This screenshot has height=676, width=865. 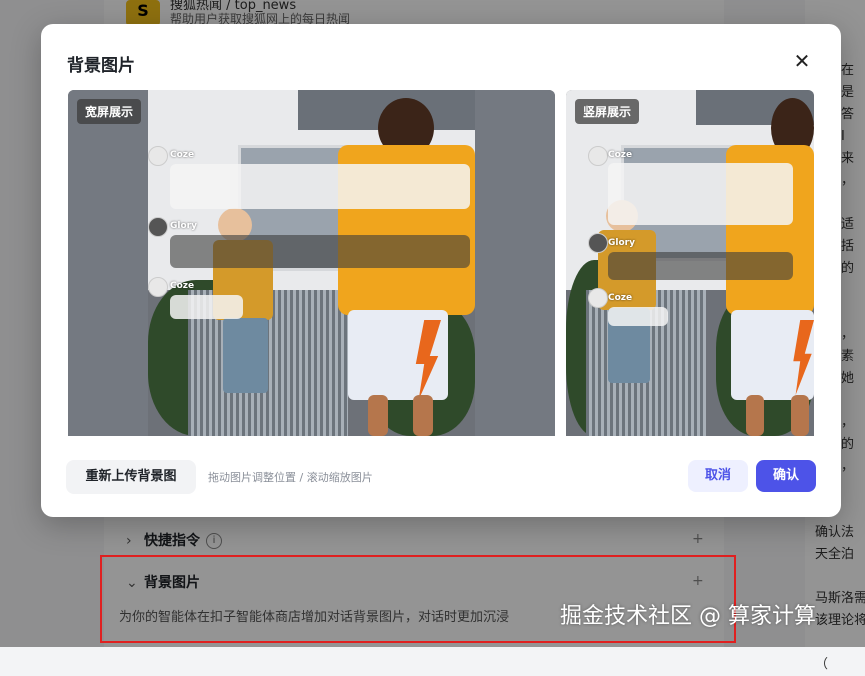 I want to click on portrait-preview: 竖屏展示 Coze Glory Coze, so click(x=690, y=263).